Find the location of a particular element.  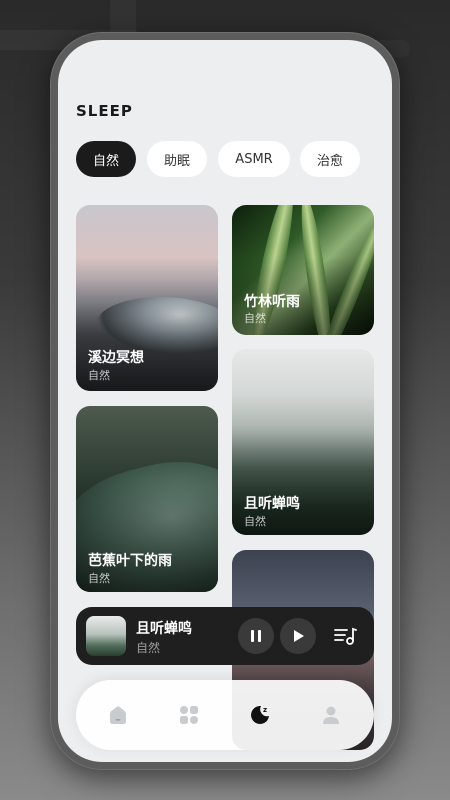

tab-sleep-aid: 助眠 is located at coordinates (177, 159).